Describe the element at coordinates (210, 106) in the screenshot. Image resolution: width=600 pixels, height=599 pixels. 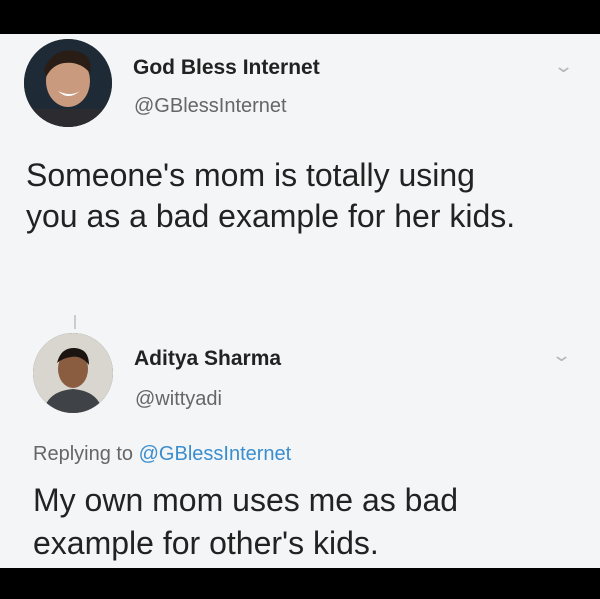
I see `tweet-author-handle: @GBlessInternet` at that location.